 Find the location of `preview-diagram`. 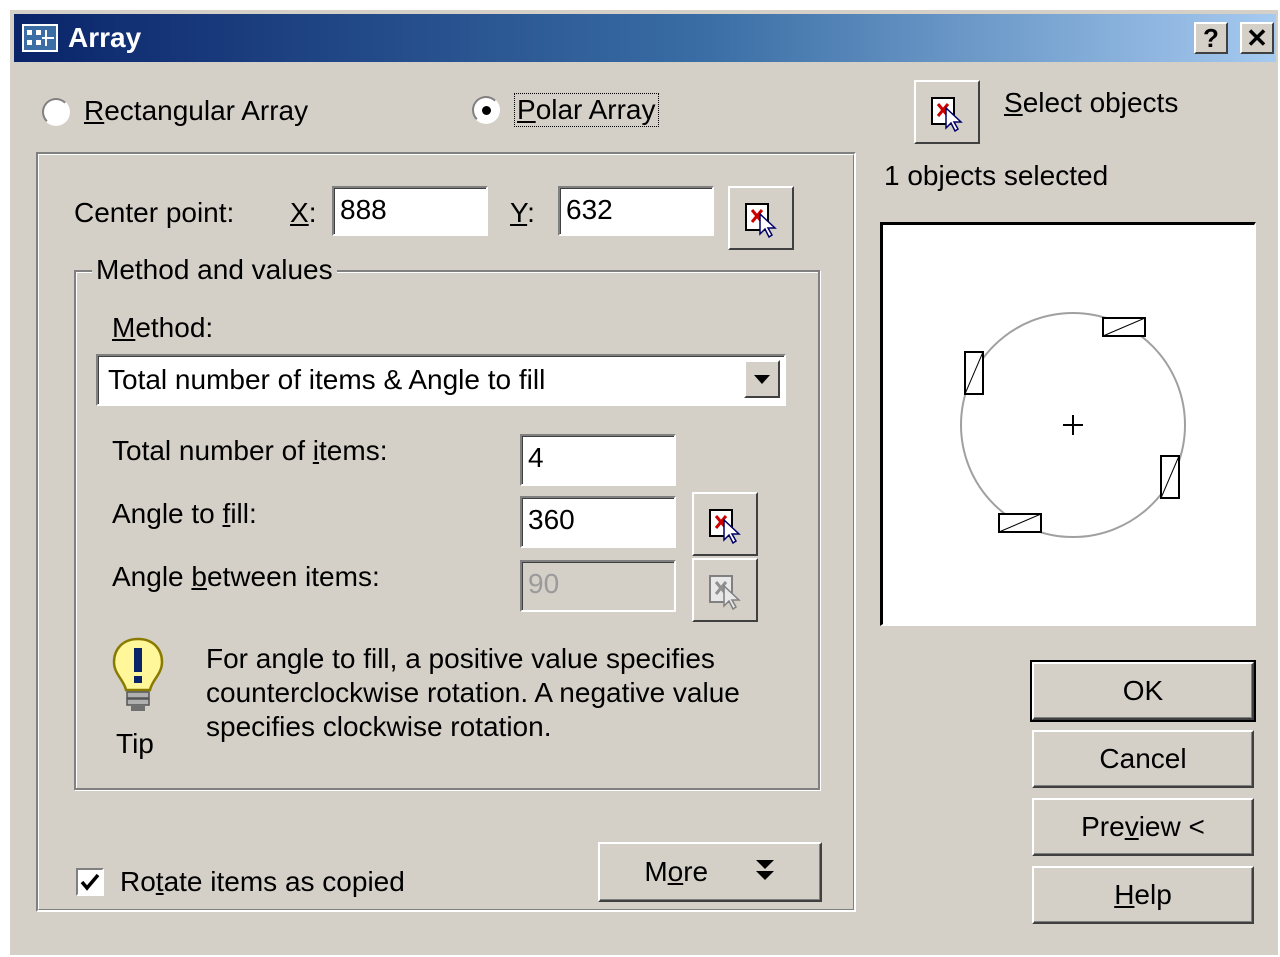

preview-diagram is located at coordinates (1073, 425).